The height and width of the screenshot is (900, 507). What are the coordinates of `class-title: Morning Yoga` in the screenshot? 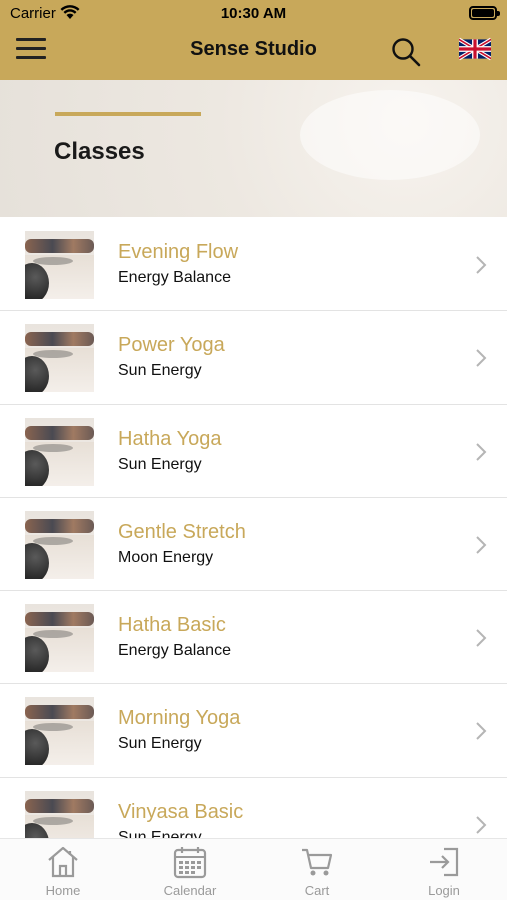 It's located at (179, 718).